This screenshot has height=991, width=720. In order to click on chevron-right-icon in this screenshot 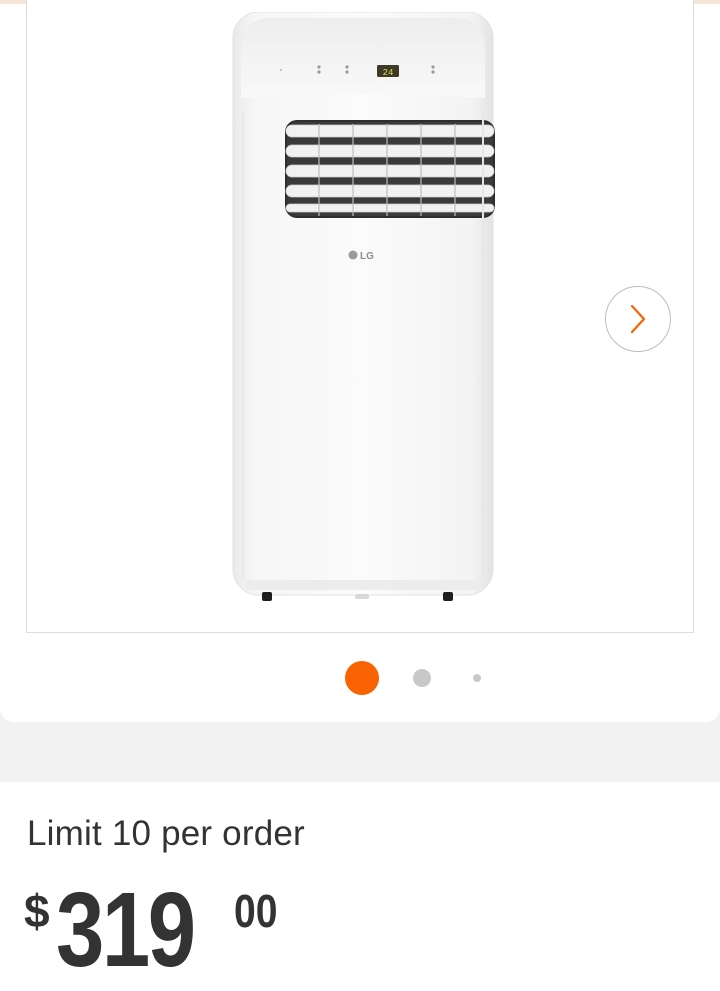, I will do `click(638, 319)`.